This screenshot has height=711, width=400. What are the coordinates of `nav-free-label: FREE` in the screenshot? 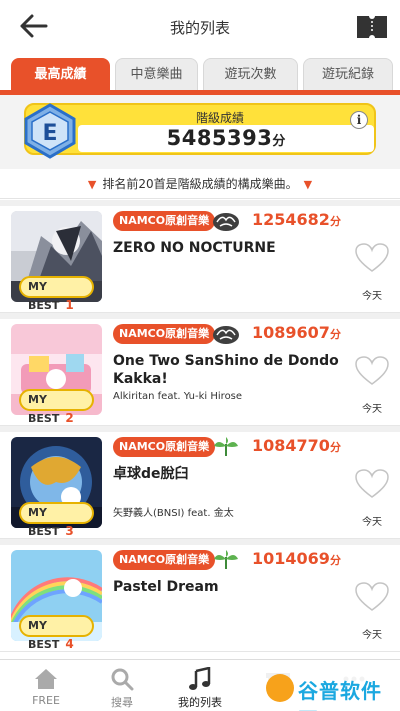 It's located at (46, 700).